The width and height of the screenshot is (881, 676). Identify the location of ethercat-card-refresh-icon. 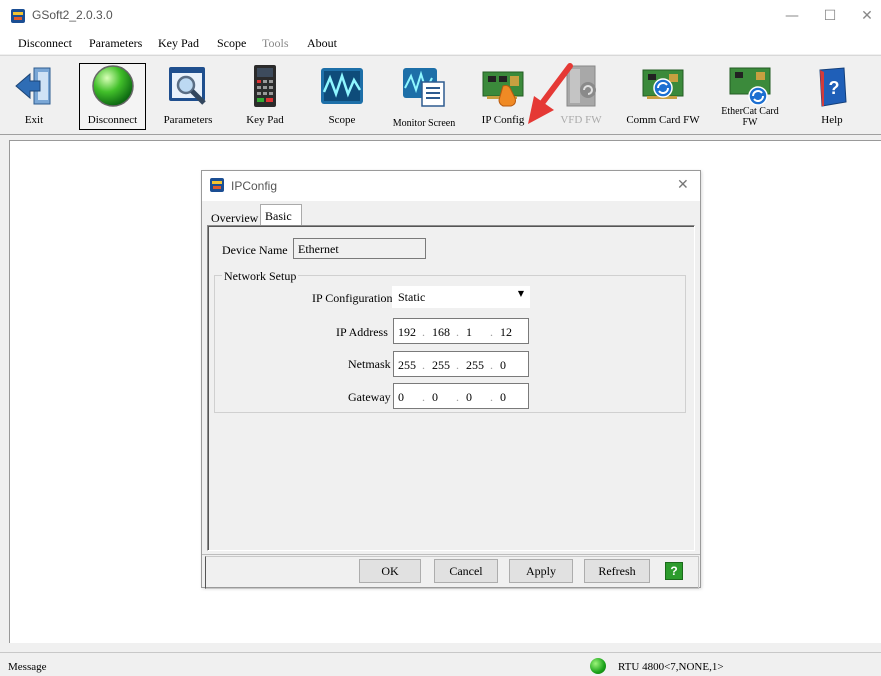
(750, 86).